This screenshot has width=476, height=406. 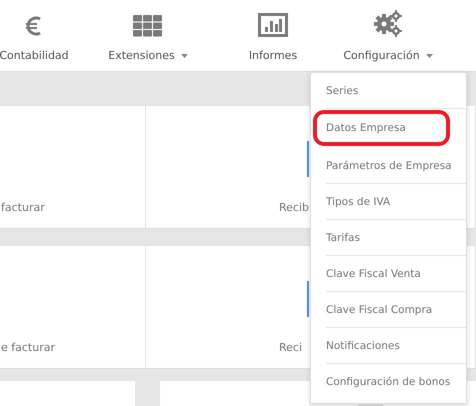 What do you see at coordinates (273, 55) in the screenshot?
I see `nav-link: Informes` at bounding box center [273, 55].